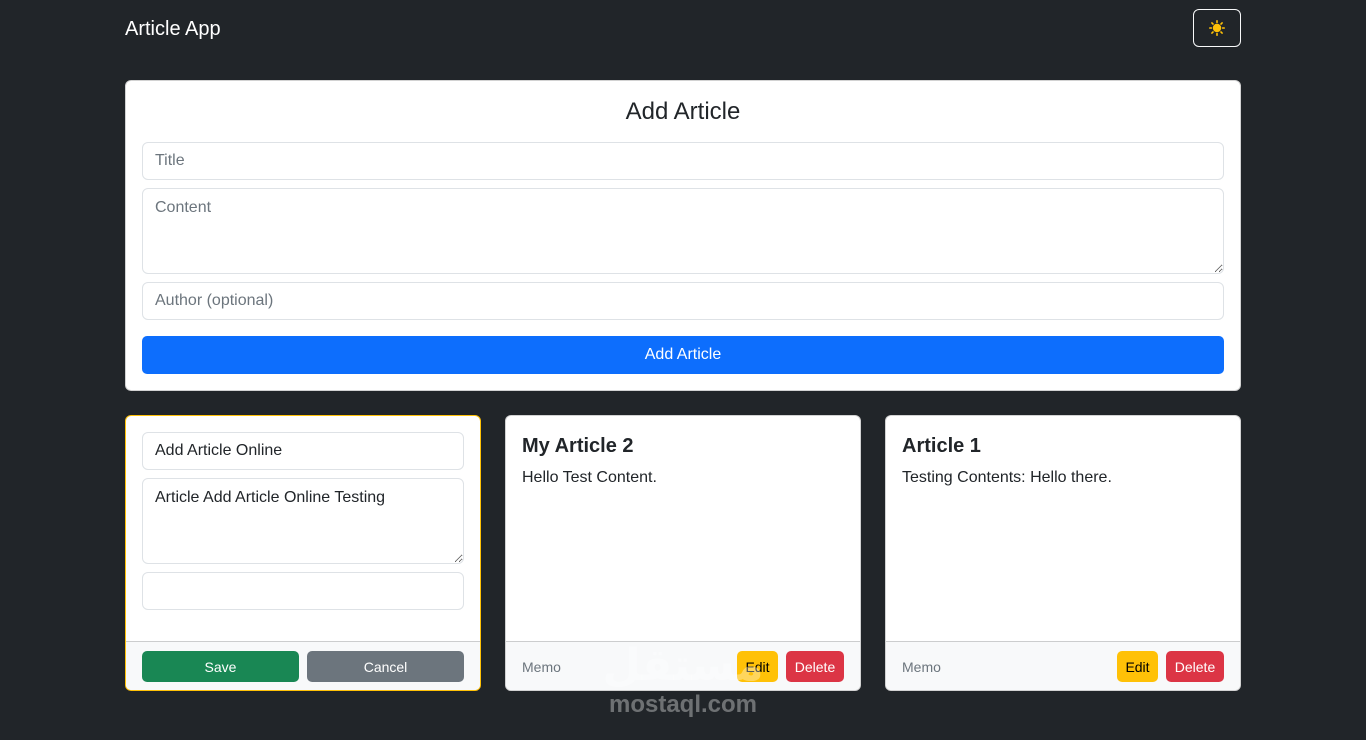 The height and width of the screenshot is (740, 1366). What do you see at coordinates (303, 521) in the screenshot?
I see `edit-content-textarea: Article Add Article Online Testing` at bounding box center [303, 521].